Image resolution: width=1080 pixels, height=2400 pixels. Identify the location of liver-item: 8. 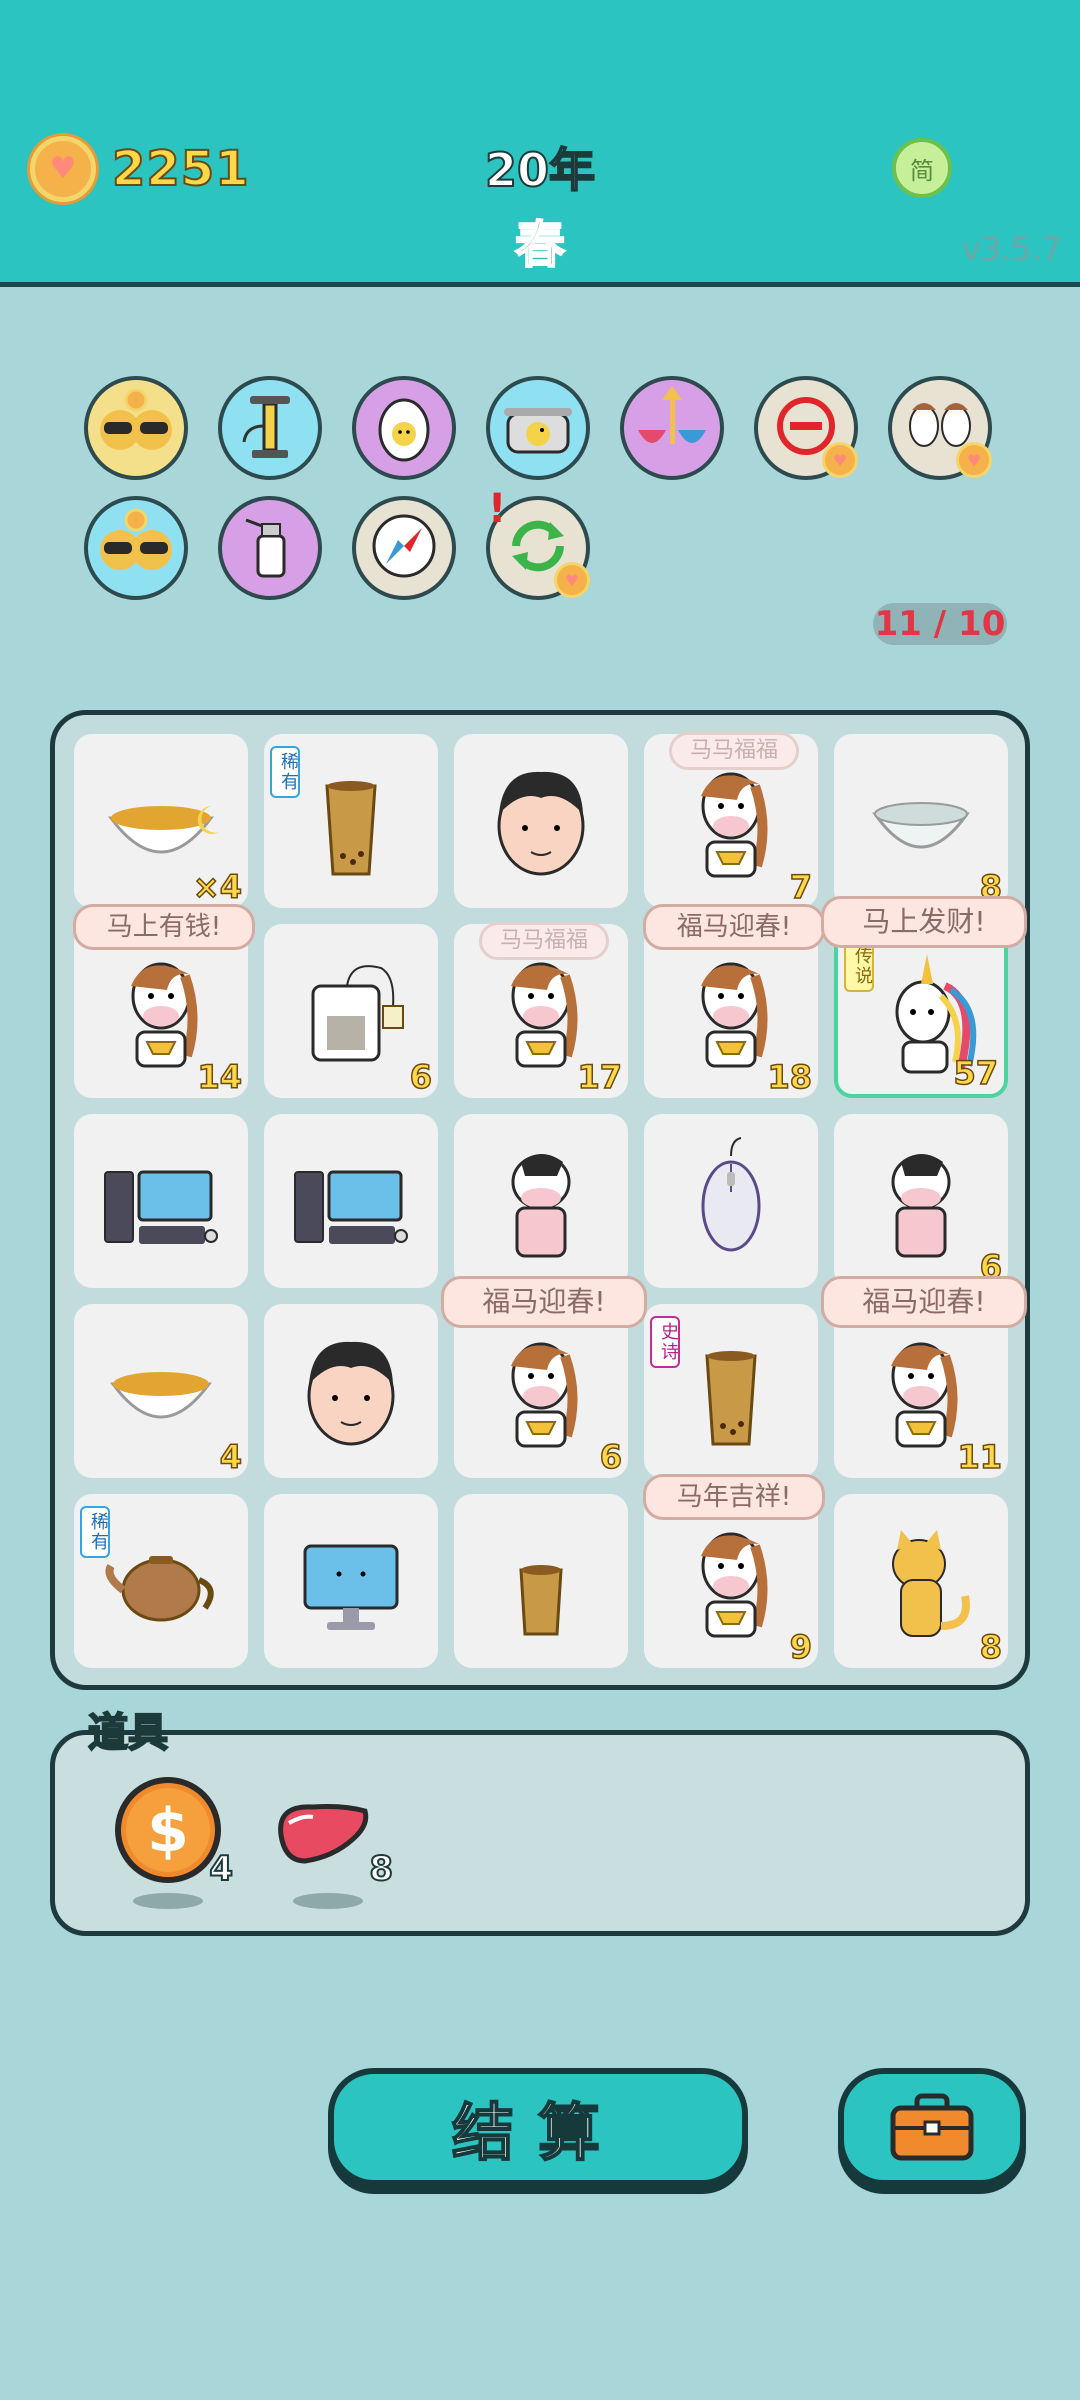
(333, 1845).